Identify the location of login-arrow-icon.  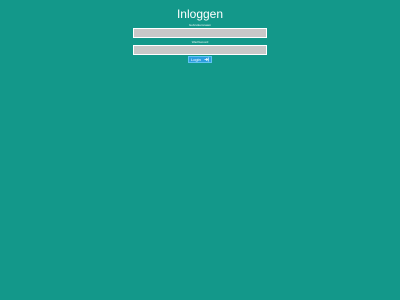
(206, 59).